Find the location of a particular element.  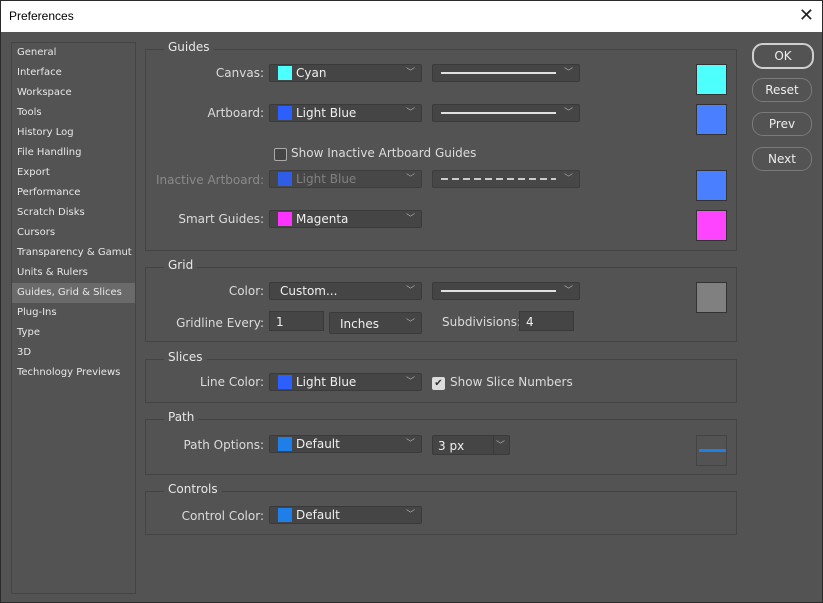

smart-guides-color-chip is located at coordinates (285, 219).